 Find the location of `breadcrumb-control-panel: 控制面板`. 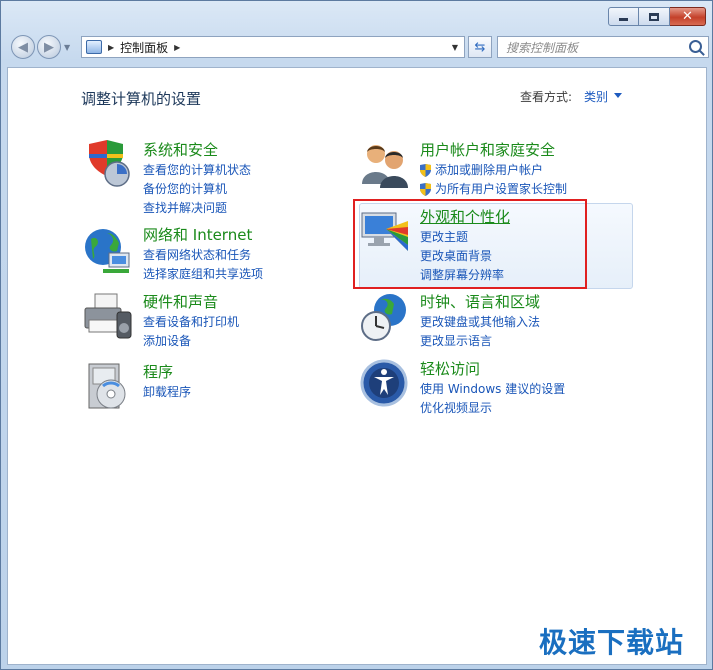

breadcrumb-control-panel: 控制面板 is located at coordinates (144, 47).